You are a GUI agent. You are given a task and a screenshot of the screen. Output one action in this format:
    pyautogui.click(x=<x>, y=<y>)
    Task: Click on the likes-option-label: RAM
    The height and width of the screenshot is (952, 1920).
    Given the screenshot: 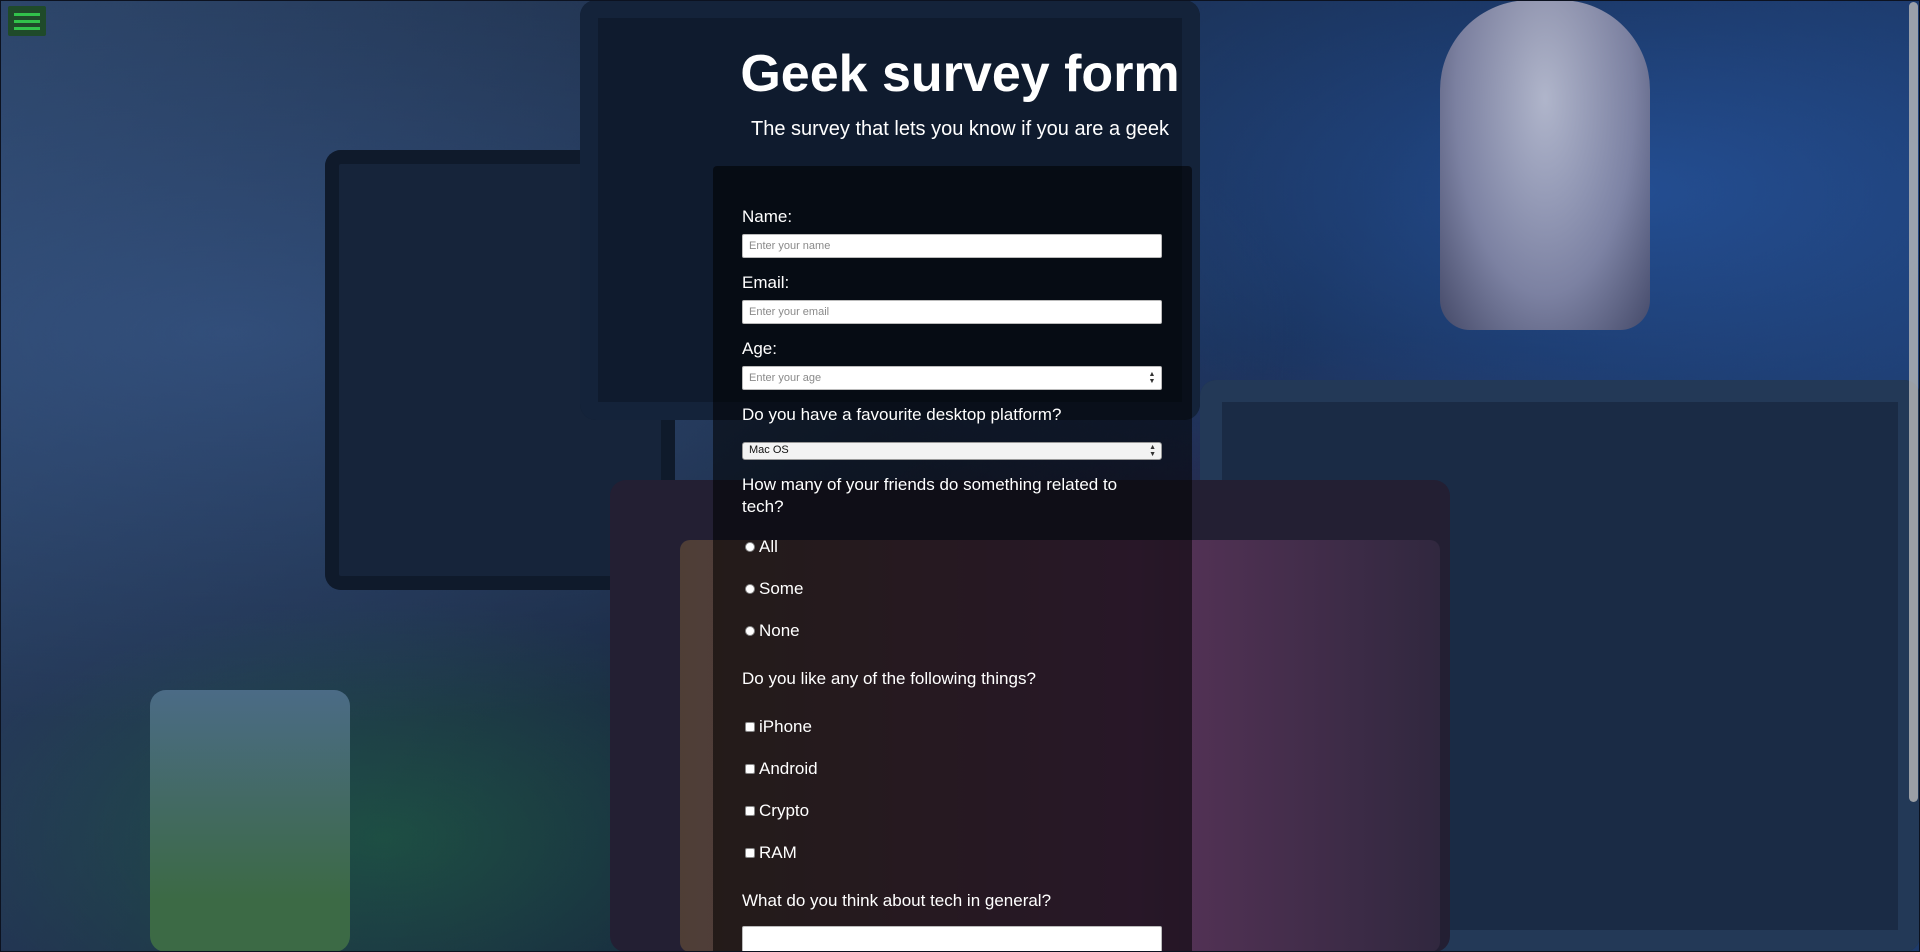 What is the action you would take?
    pyautogui.click(x=778, y=852)
    